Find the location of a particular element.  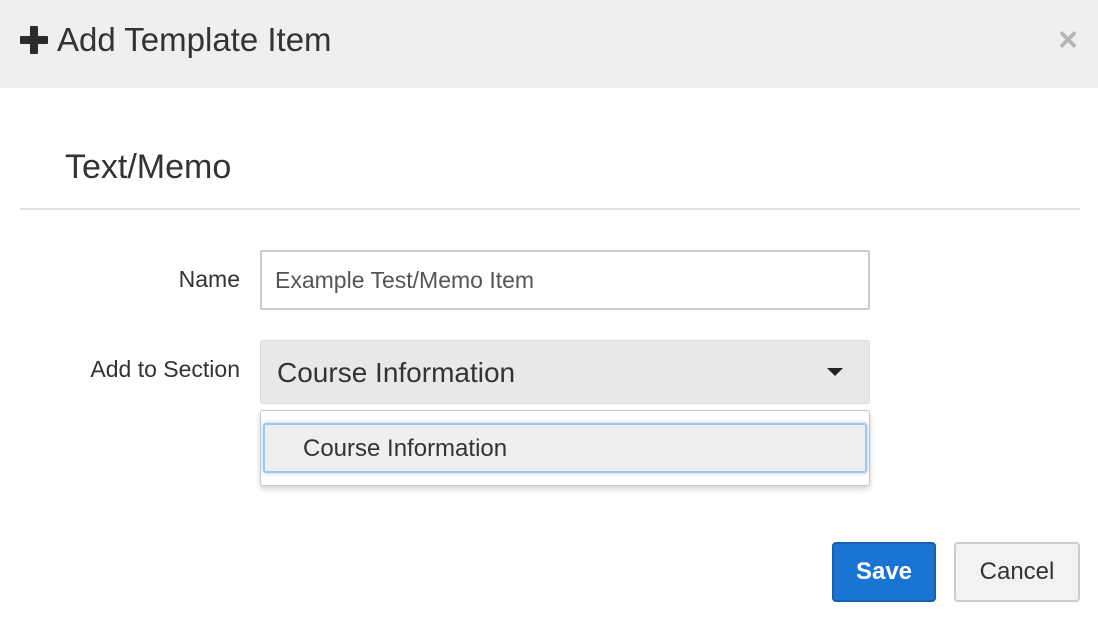

cancel-button: Cancel is located at coordinates (1017, 572).